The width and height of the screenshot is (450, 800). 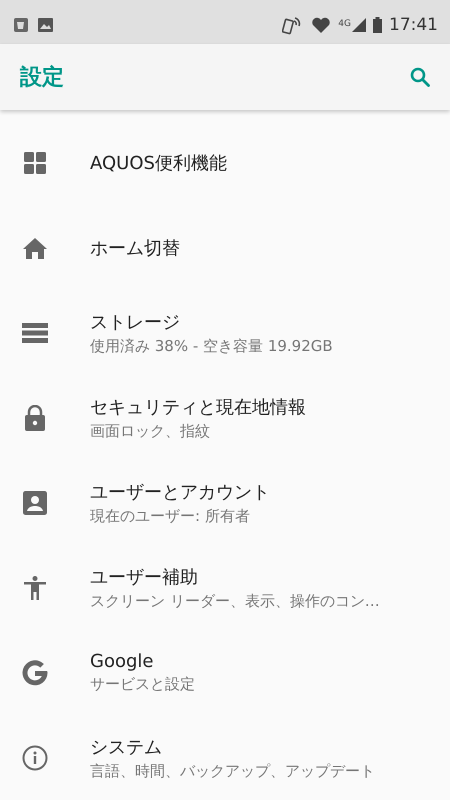 What do you see at coordinates (158, 163) in the screenshot?
I see `item-title: AQUOS便利機能` at bounding box center [158, 163].